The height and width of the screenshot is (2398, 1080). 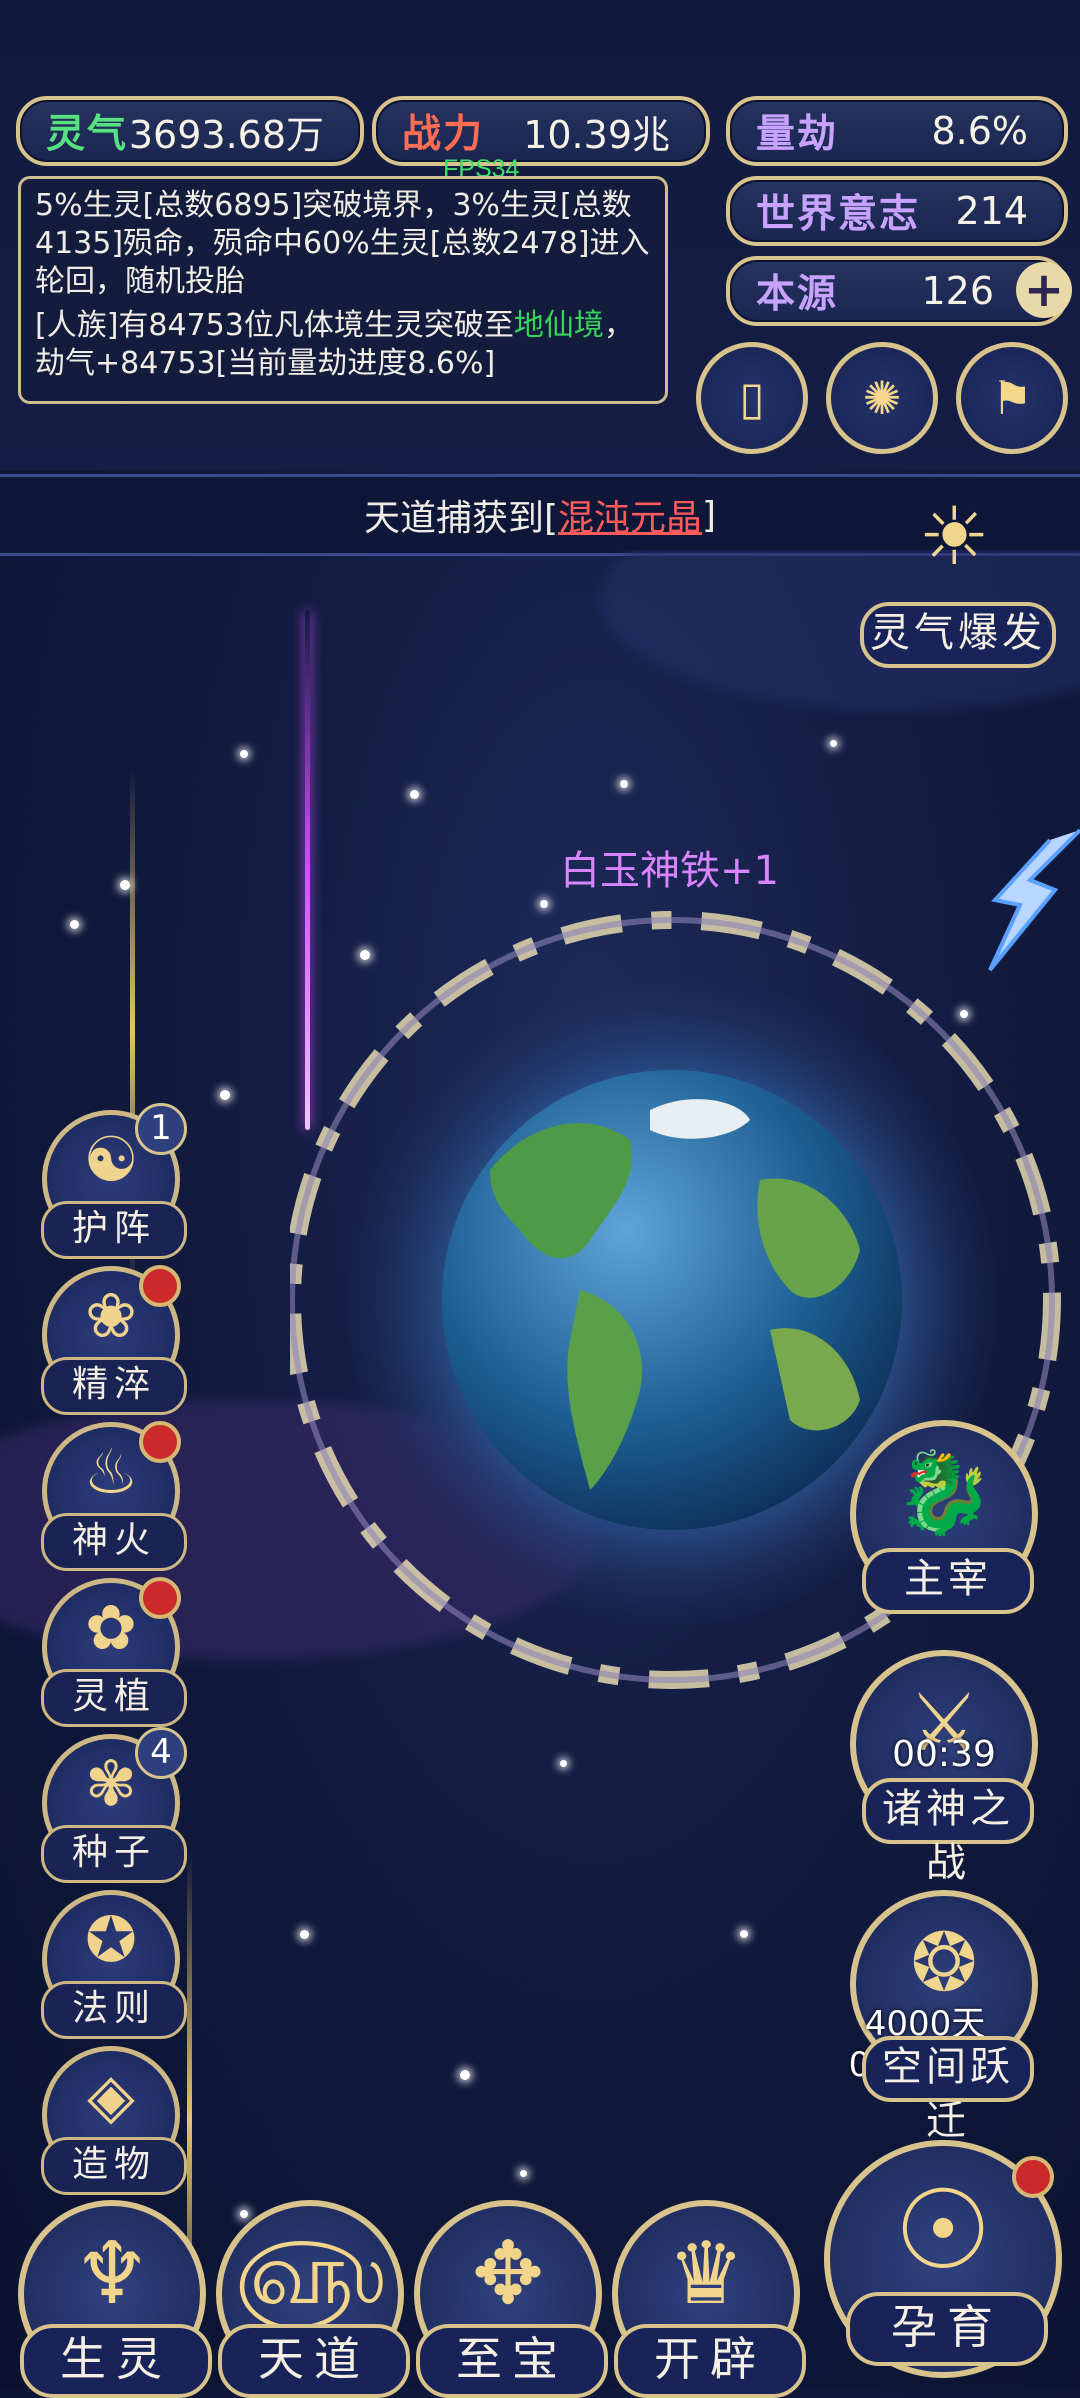 I want to click on log-line-2-pre: [人族]有84753位凡体境生灵突破至, so click(x=274, y=325).